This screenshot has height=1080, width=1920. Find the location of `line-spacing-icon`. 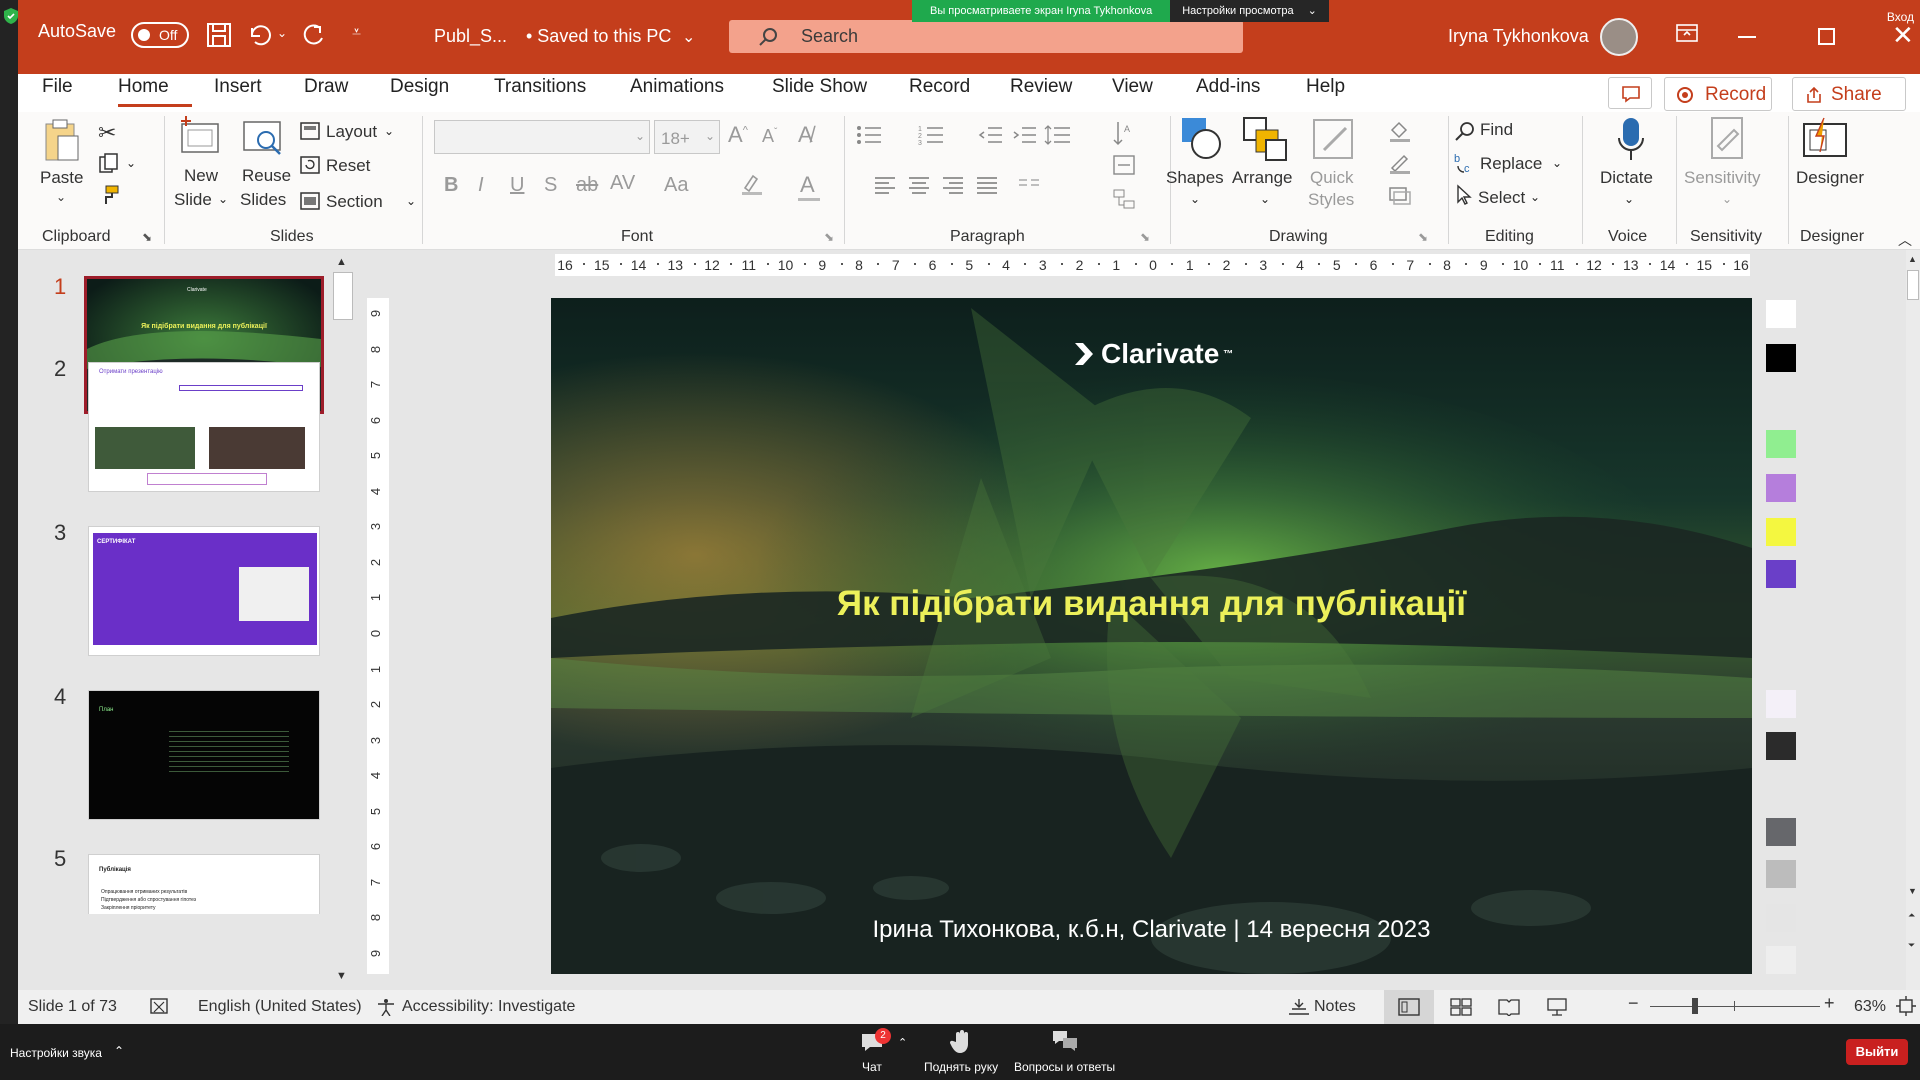

line-spacing-icon is located at coordinates (1058, 135).